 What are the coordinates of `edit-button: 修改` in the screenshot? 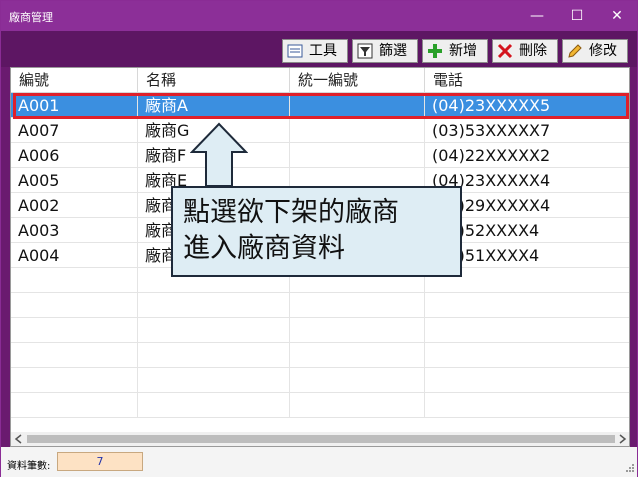 It's located at (595, 51).